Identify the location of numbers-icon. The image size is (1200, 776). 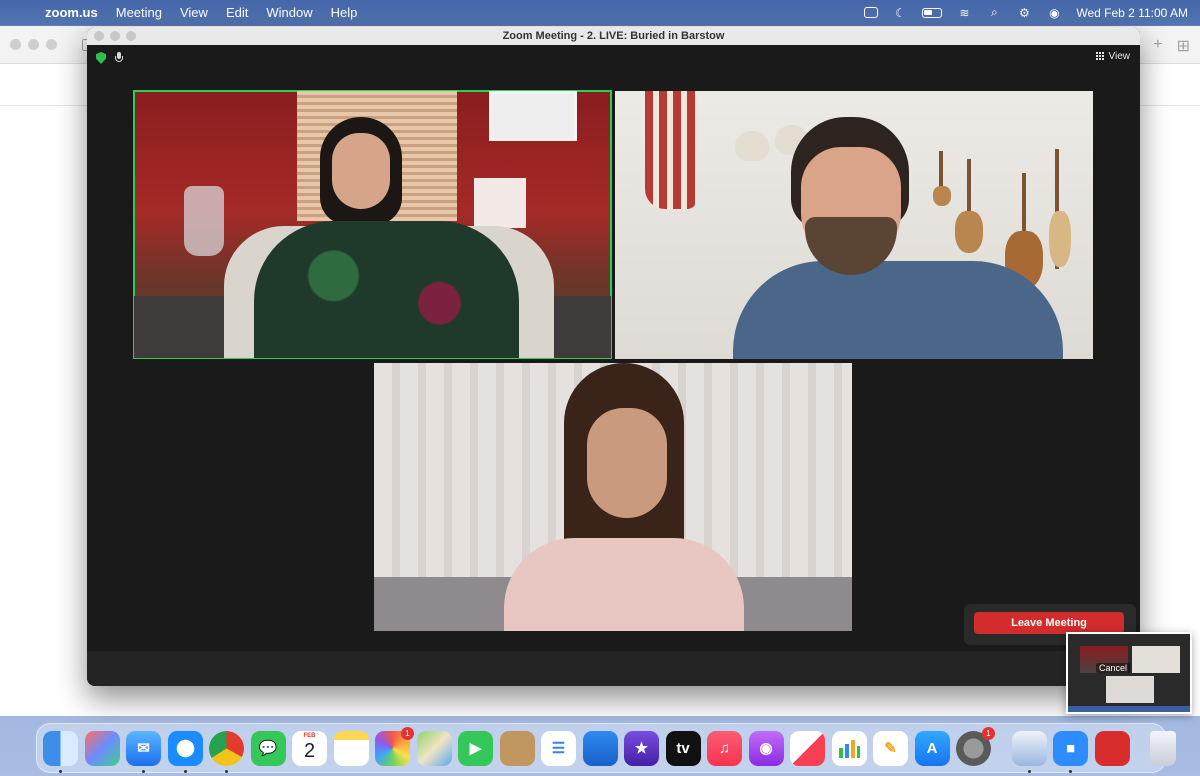
(849, 748).